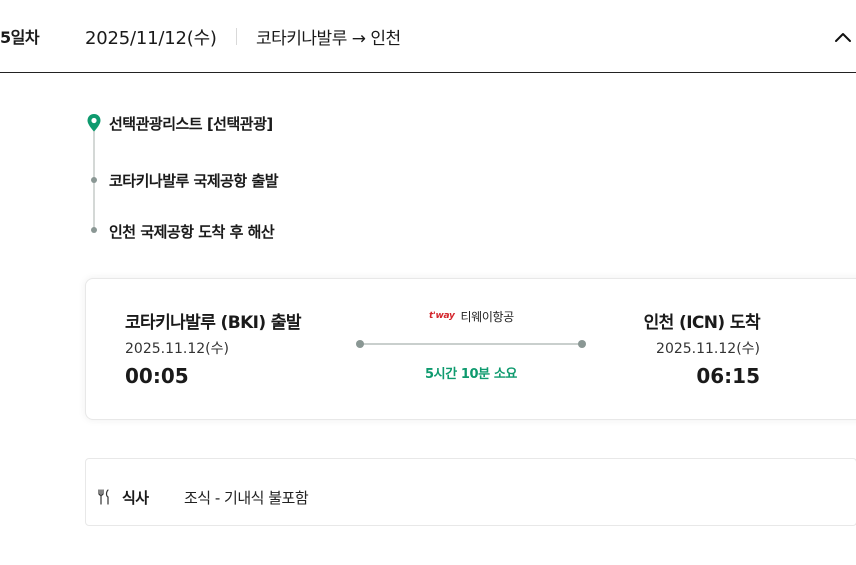  What do you see at coordinates (842, 36) in the screenshot?
I see `chevron-up-icon` at bounding box center [842, 36].